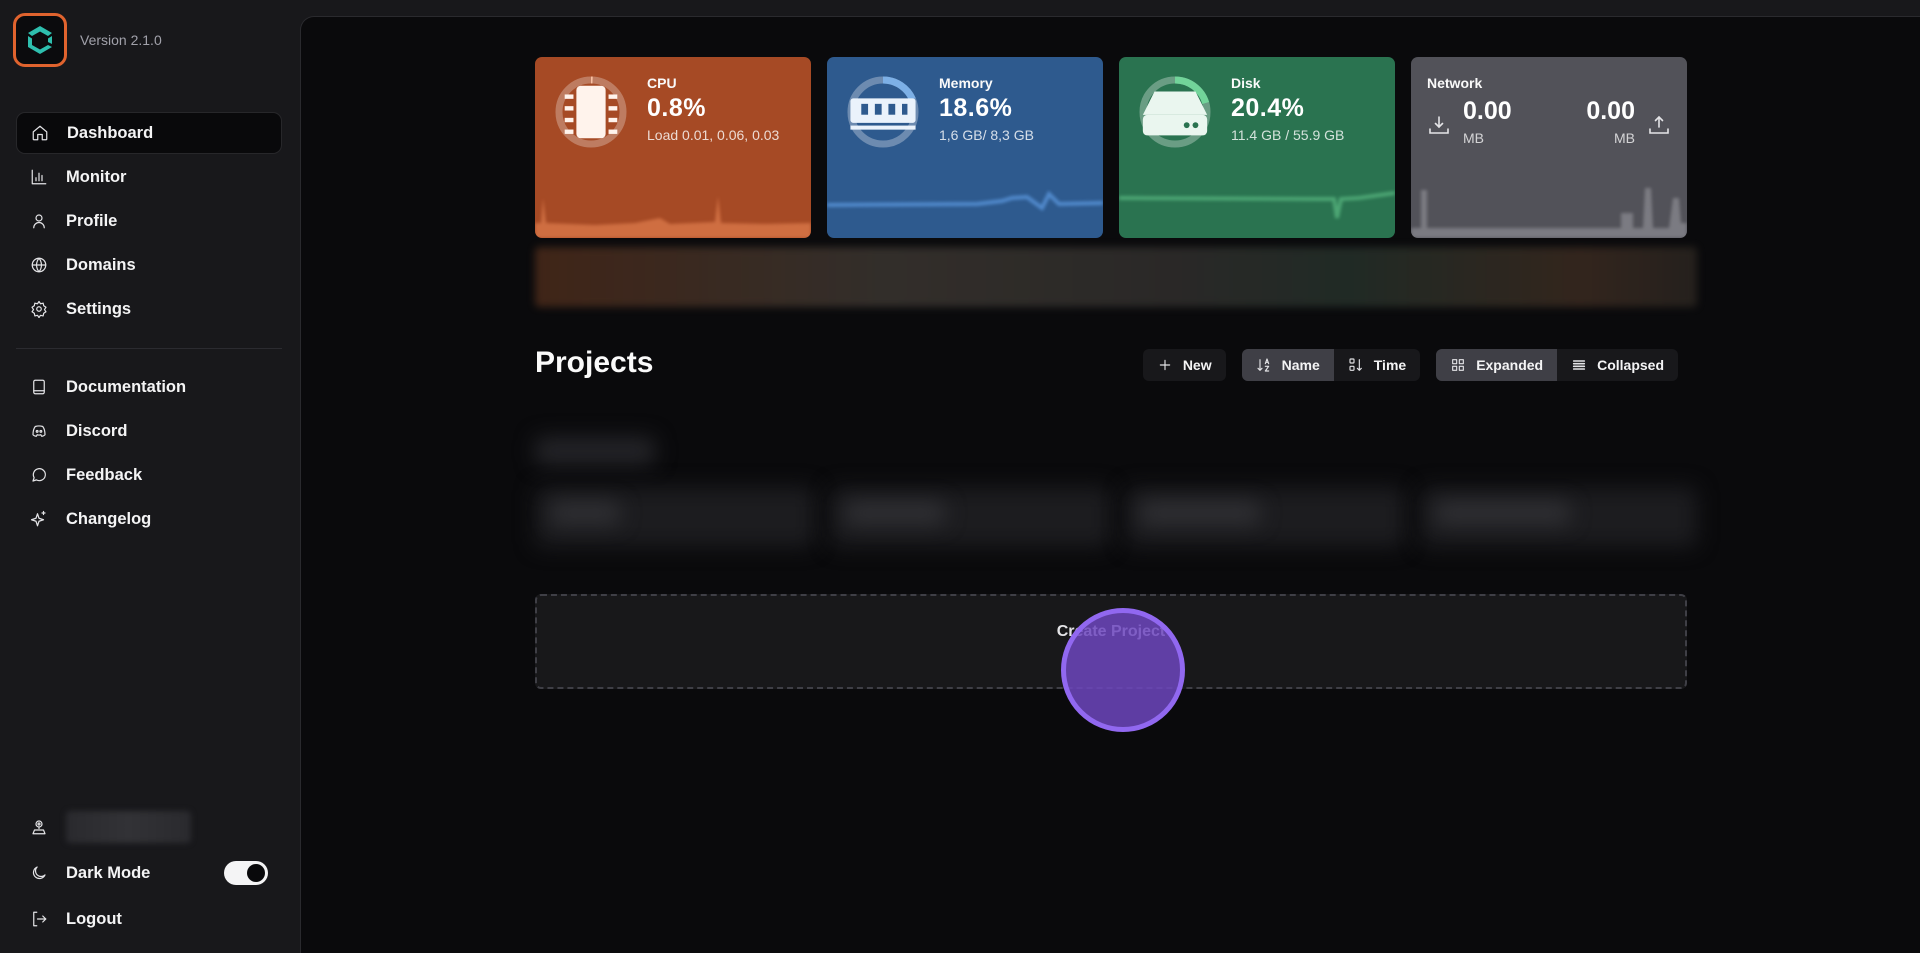 The image size is (1920, 953). What do you see at coordinates (1246, 83) in the screenshot?
I see `disk-label: Disk` at bounding box center [1246, 83].